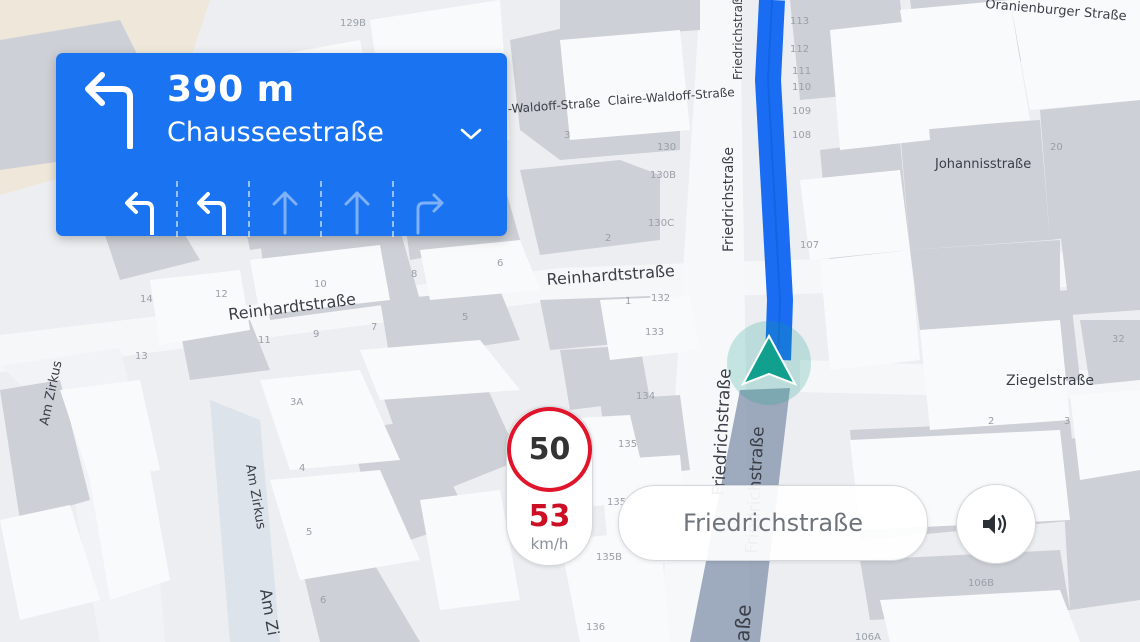 This screenshot has height=642, width=1140. What do you see at coordinates (302, 468) in the screenshot?
I see `svg-text: 4` at bounding box center [302, 468].